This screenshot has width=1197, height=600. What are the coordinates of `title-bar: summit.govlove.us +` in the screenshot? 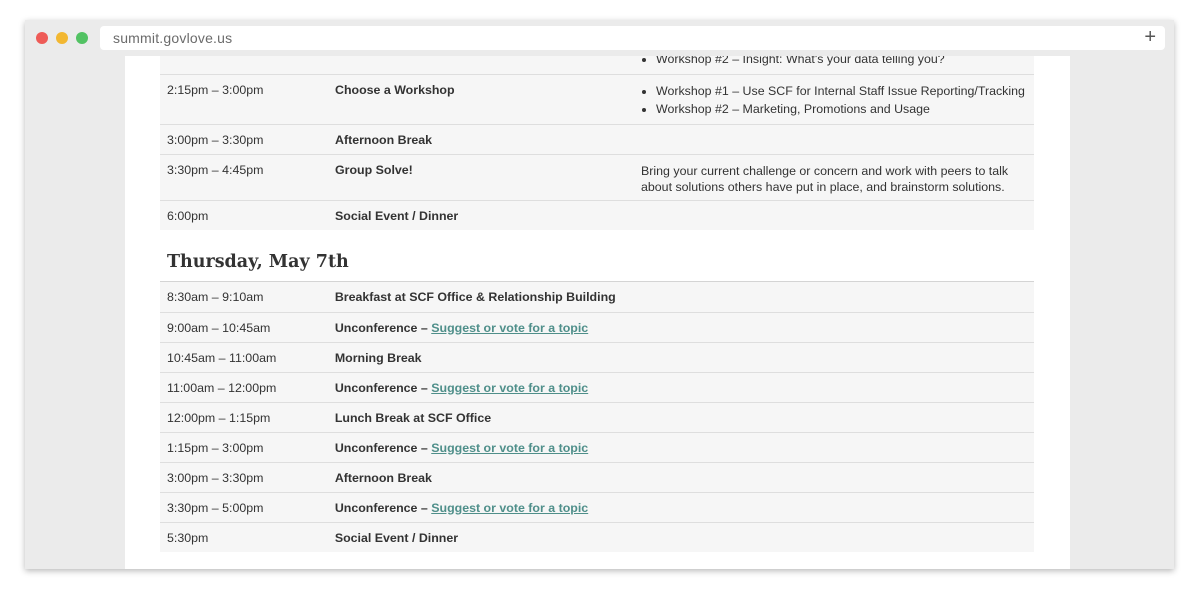 It's located at (599, 38).